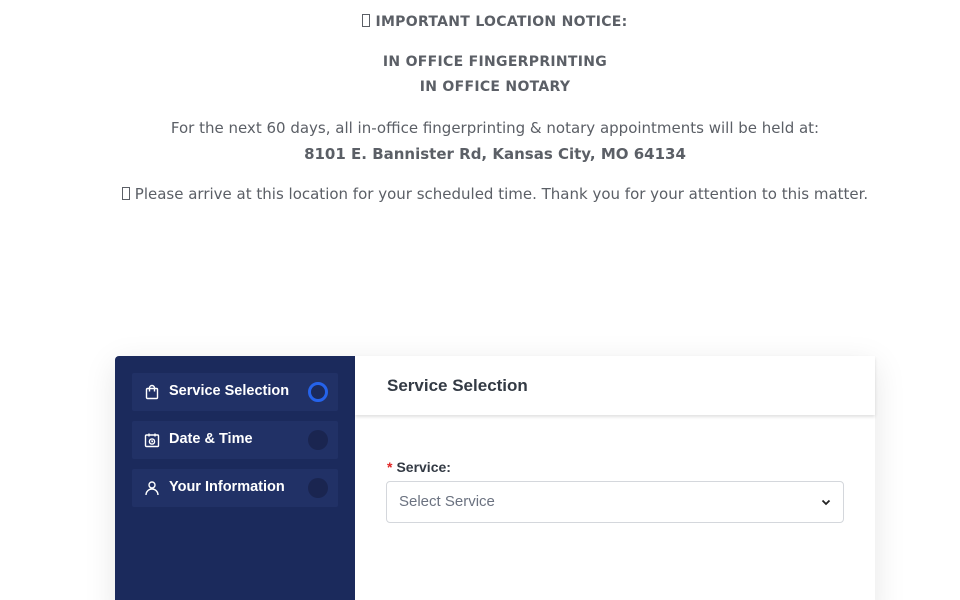 The width and height of the screenshot is (960, 600). I want to click on notice-line-fingerprinting: IN OFFICE FINGERPRINTING, so click(495, 62).